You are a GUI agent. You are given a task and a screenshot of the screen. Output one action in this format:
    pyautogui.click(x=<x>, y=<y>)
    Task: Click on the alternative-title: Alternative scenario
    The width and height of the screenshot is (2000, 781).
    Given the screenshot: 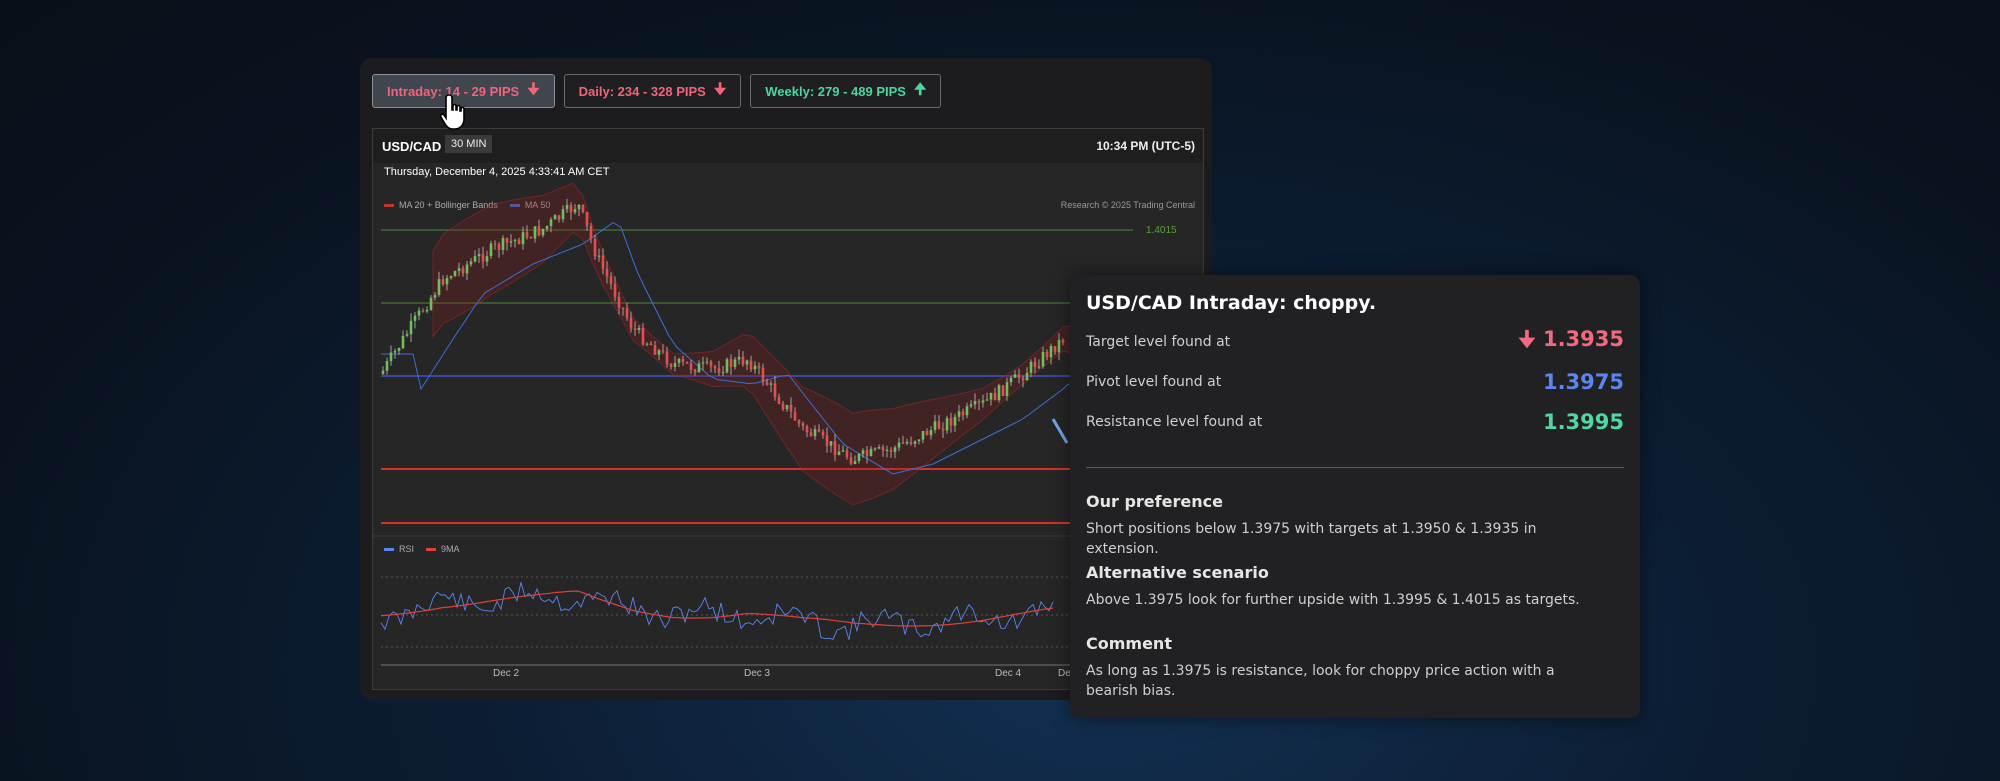 What is the action you would take?
    pyautogui.click(x=1177, y=572)
    